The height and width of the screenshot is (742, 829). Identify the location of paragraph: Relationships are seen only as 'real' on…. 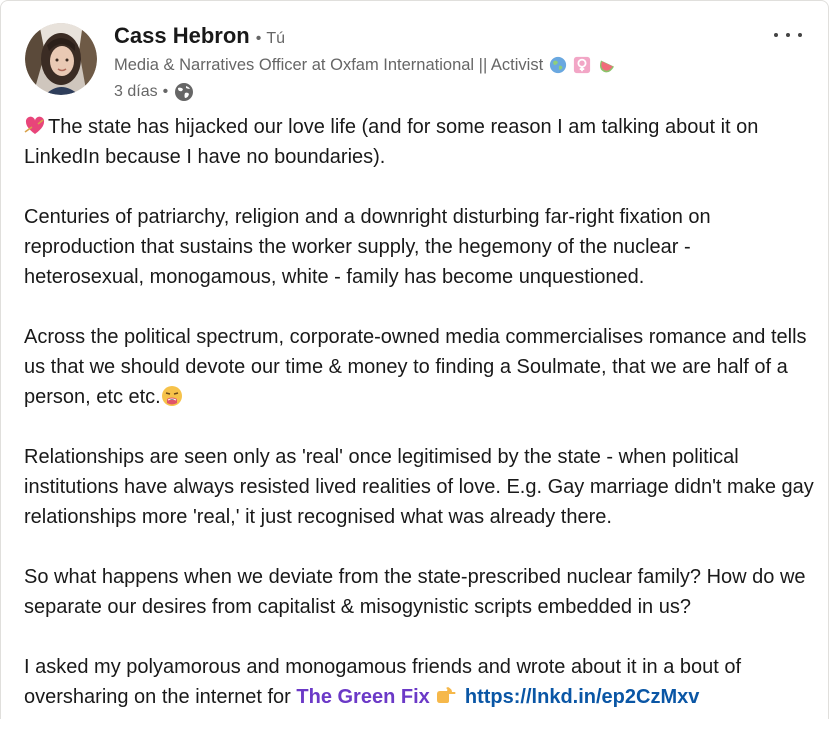
(419, 487).